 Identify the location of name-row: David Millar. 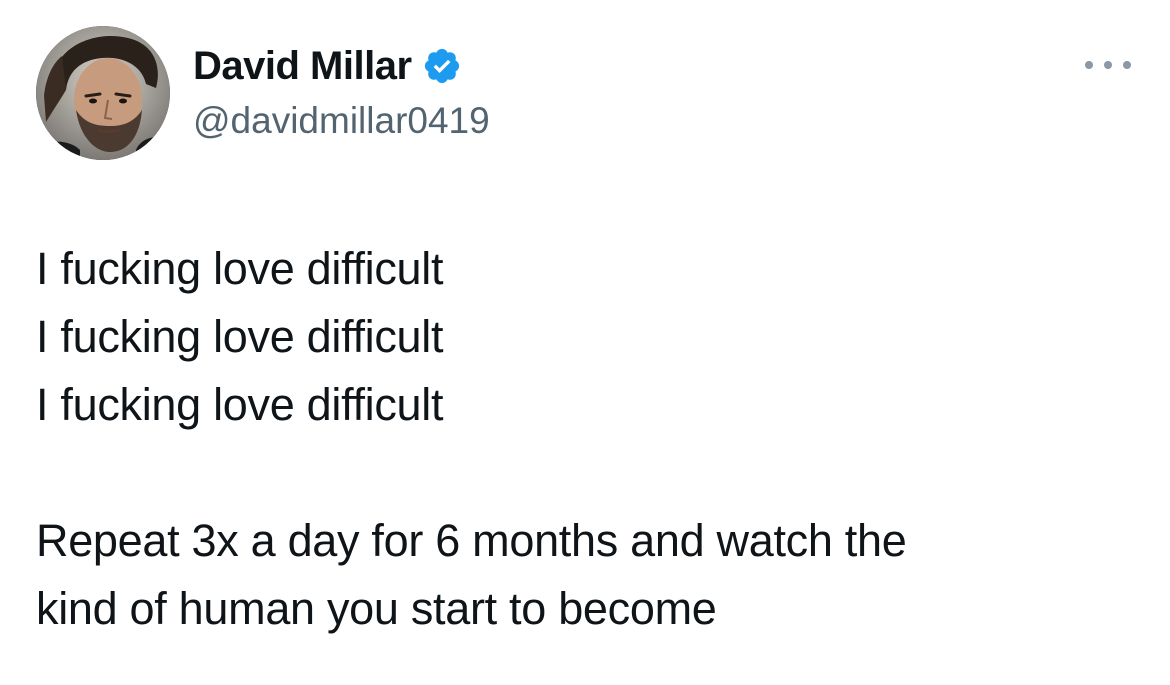
(341, 66).